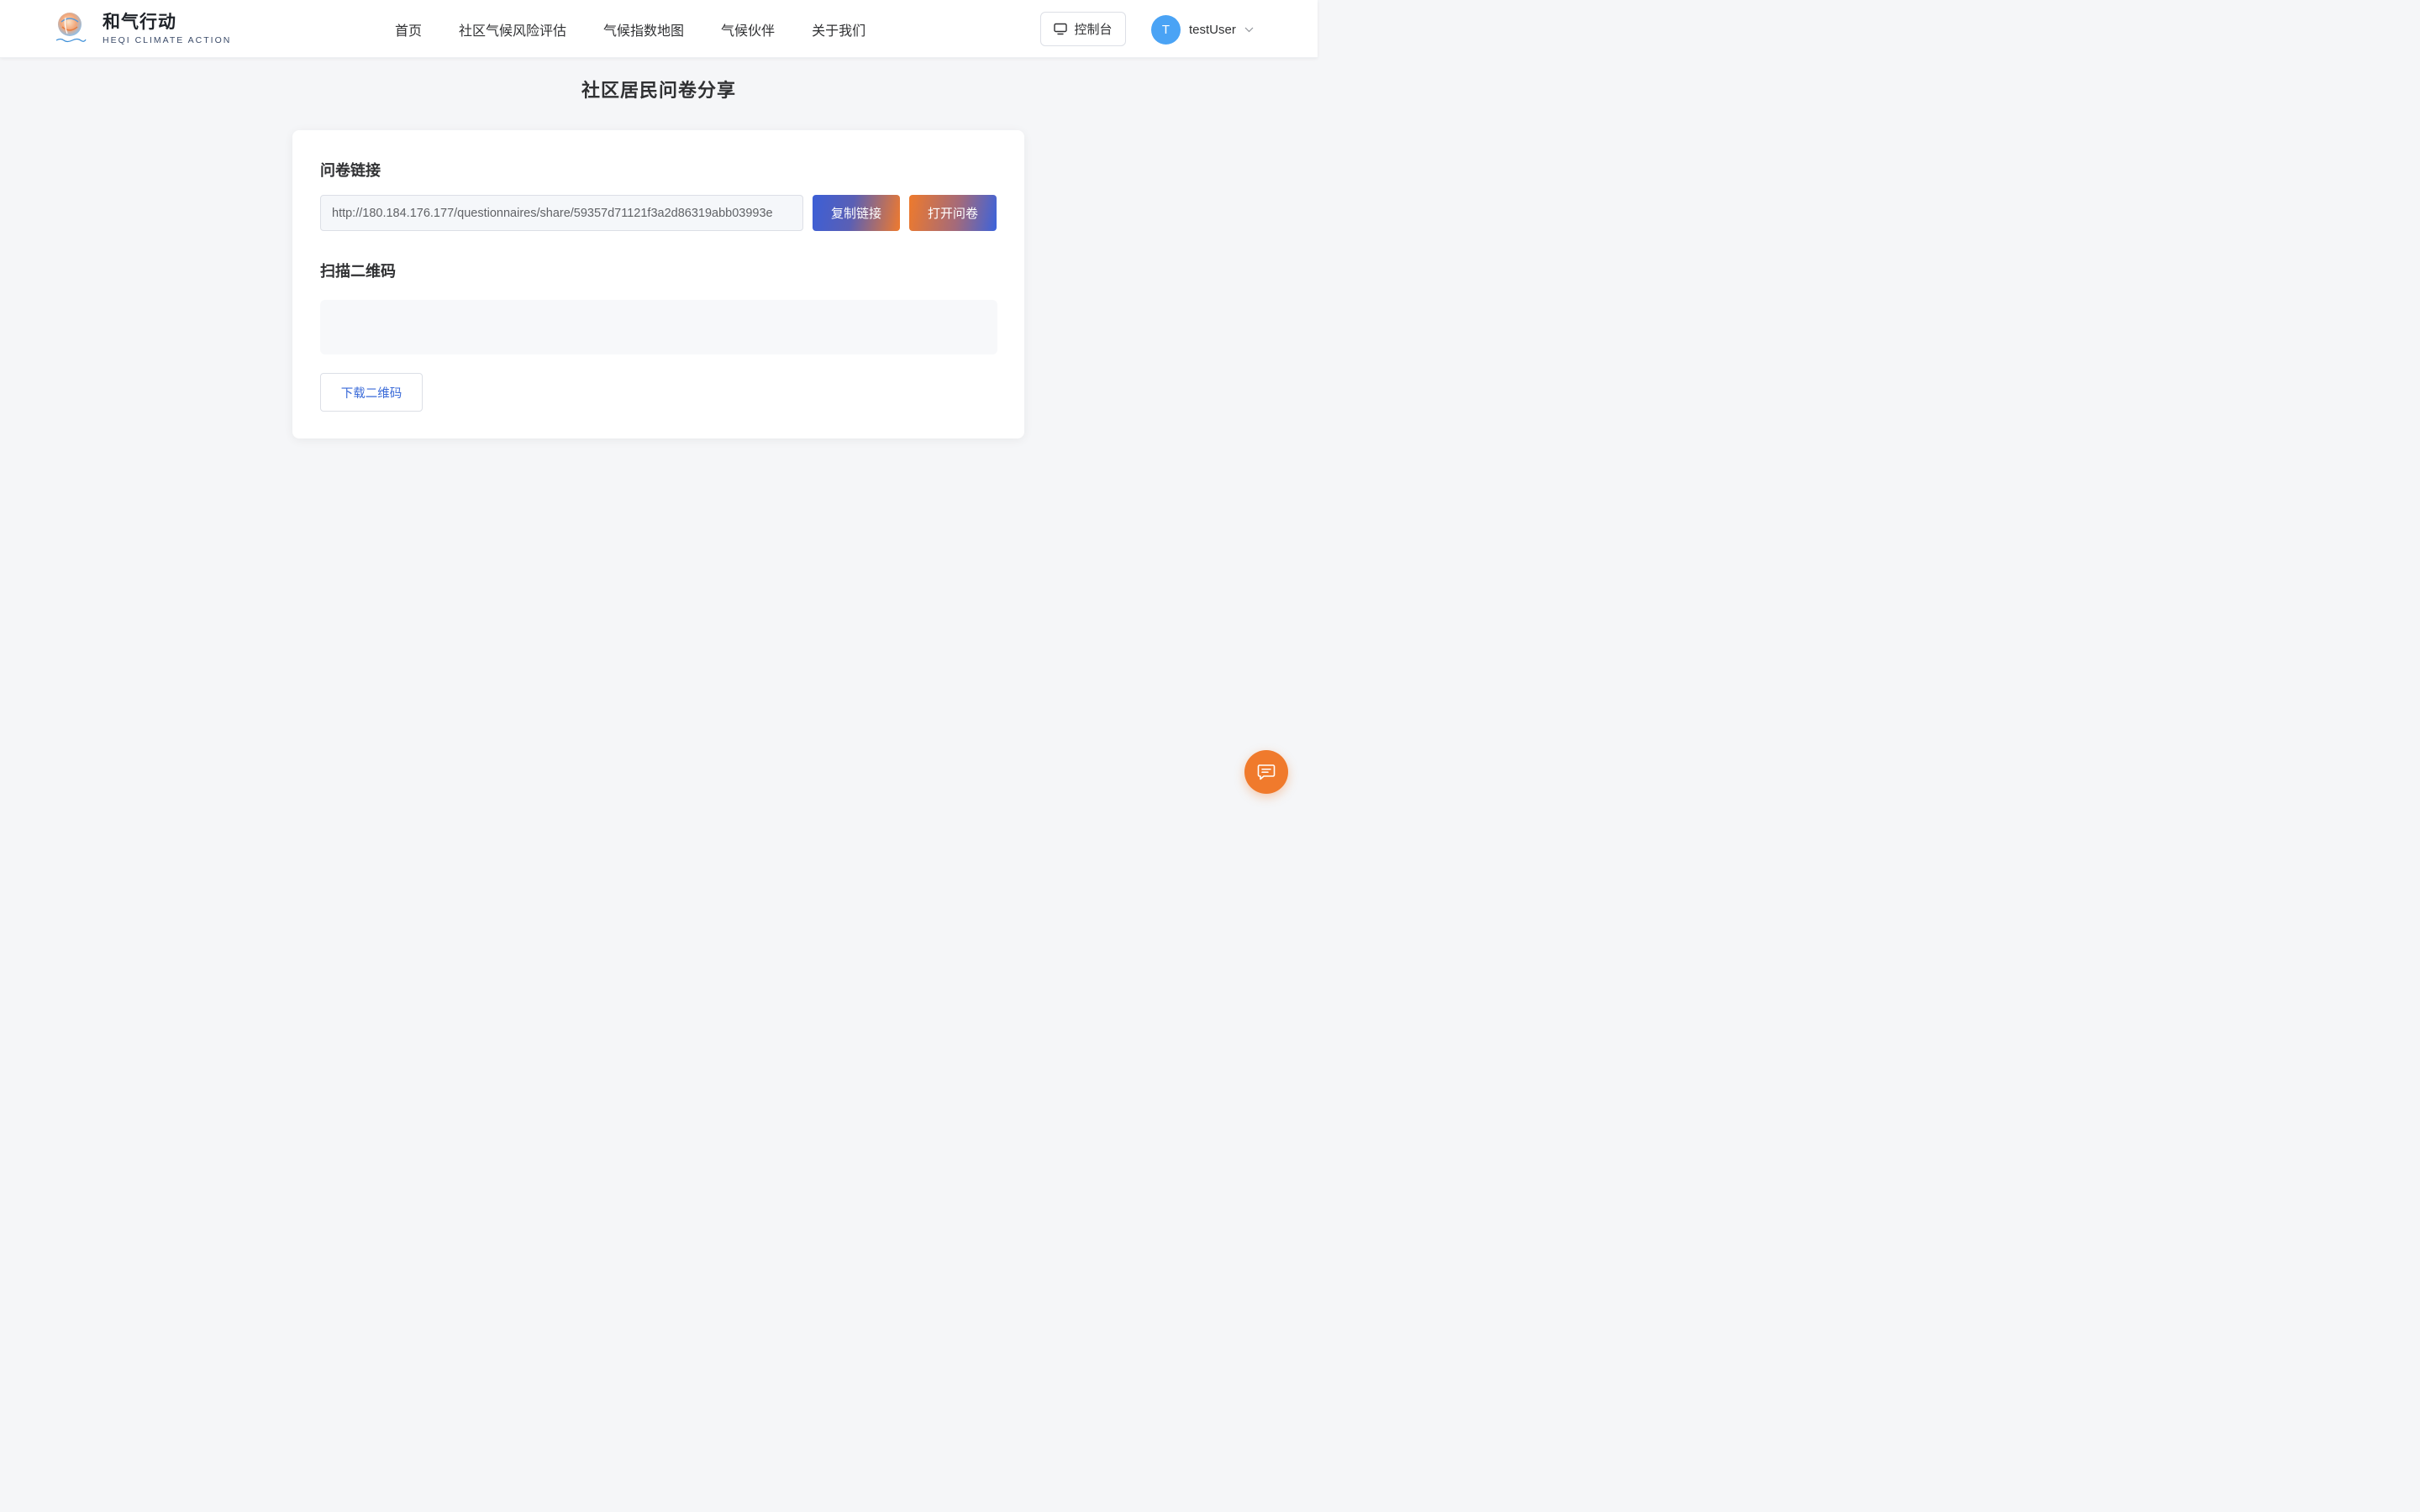 This screenshot has height=1512, width=2420. I want to click on nav-item-risk-assessment: 社区气候风险评估, so click(512, 29).